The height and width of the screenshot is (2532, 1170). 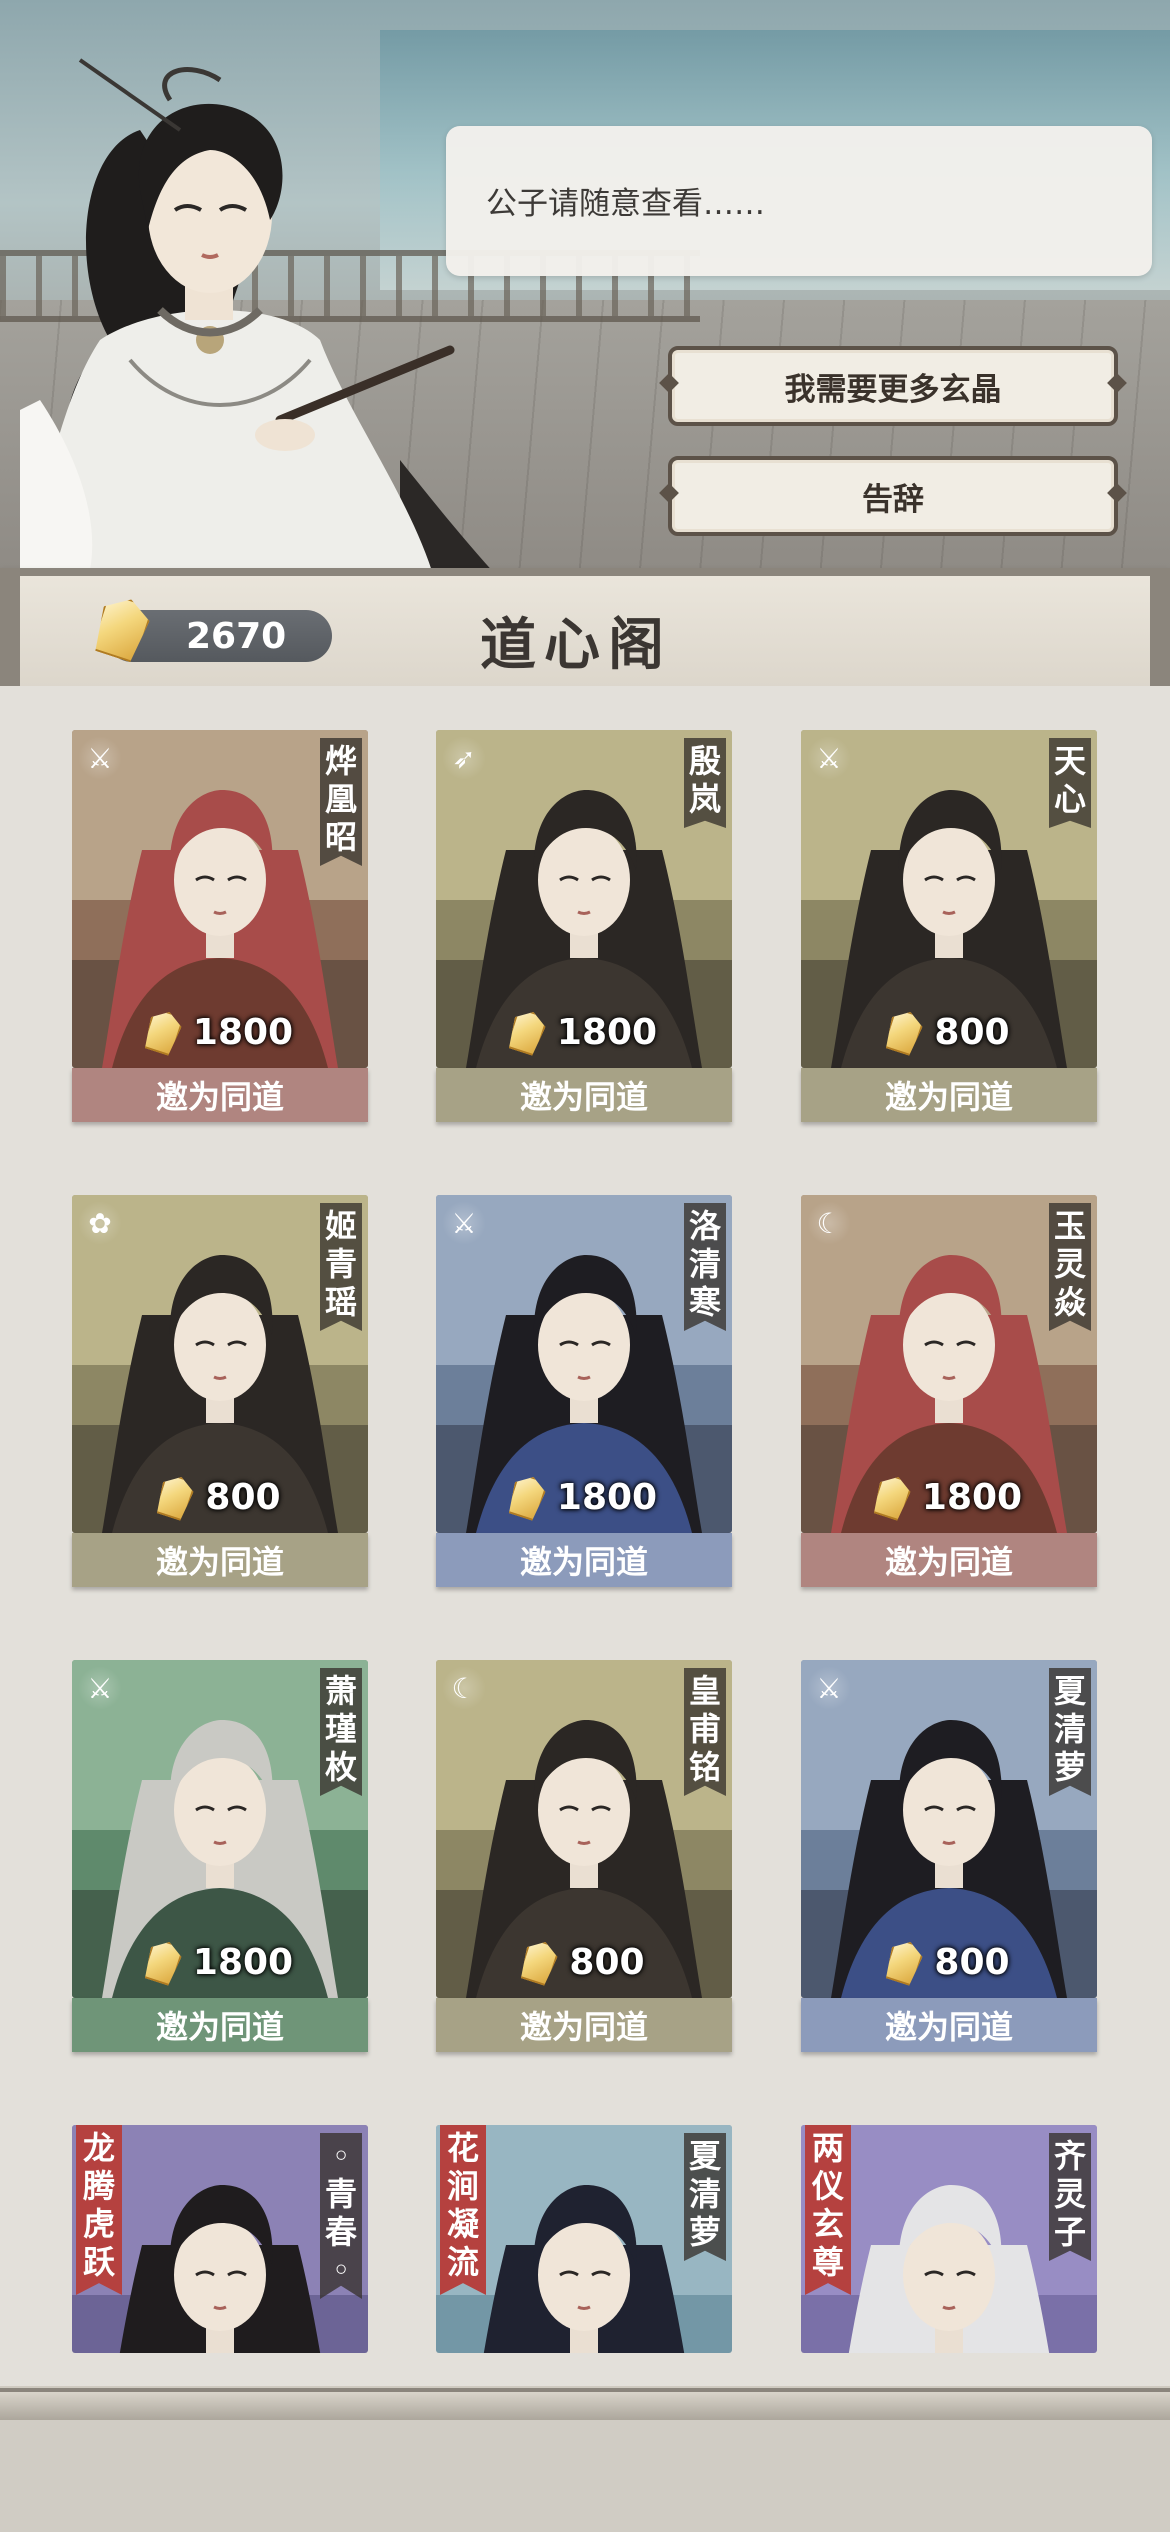 I want to click on spear-icon: ➶, so click(x=464, y=758).